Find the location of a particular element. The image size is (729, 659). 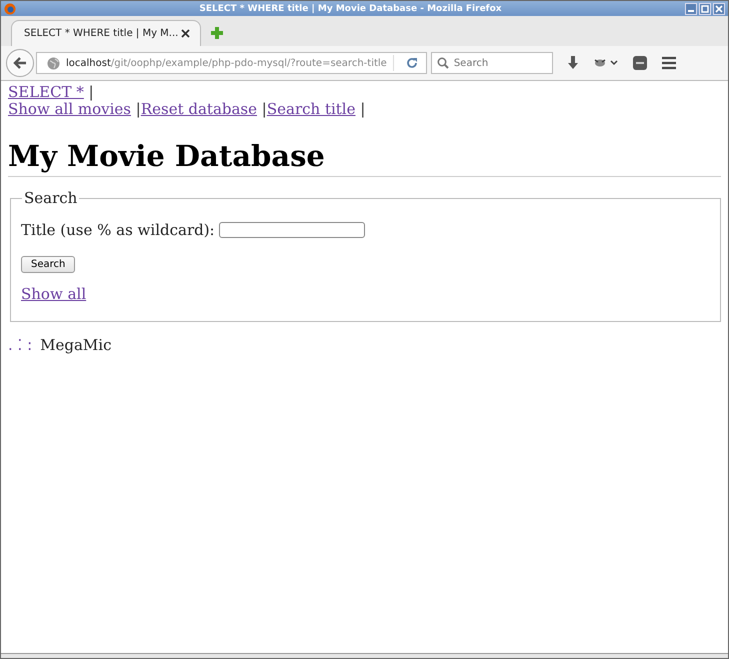

reload-icon is located at coordinates (412, 63).